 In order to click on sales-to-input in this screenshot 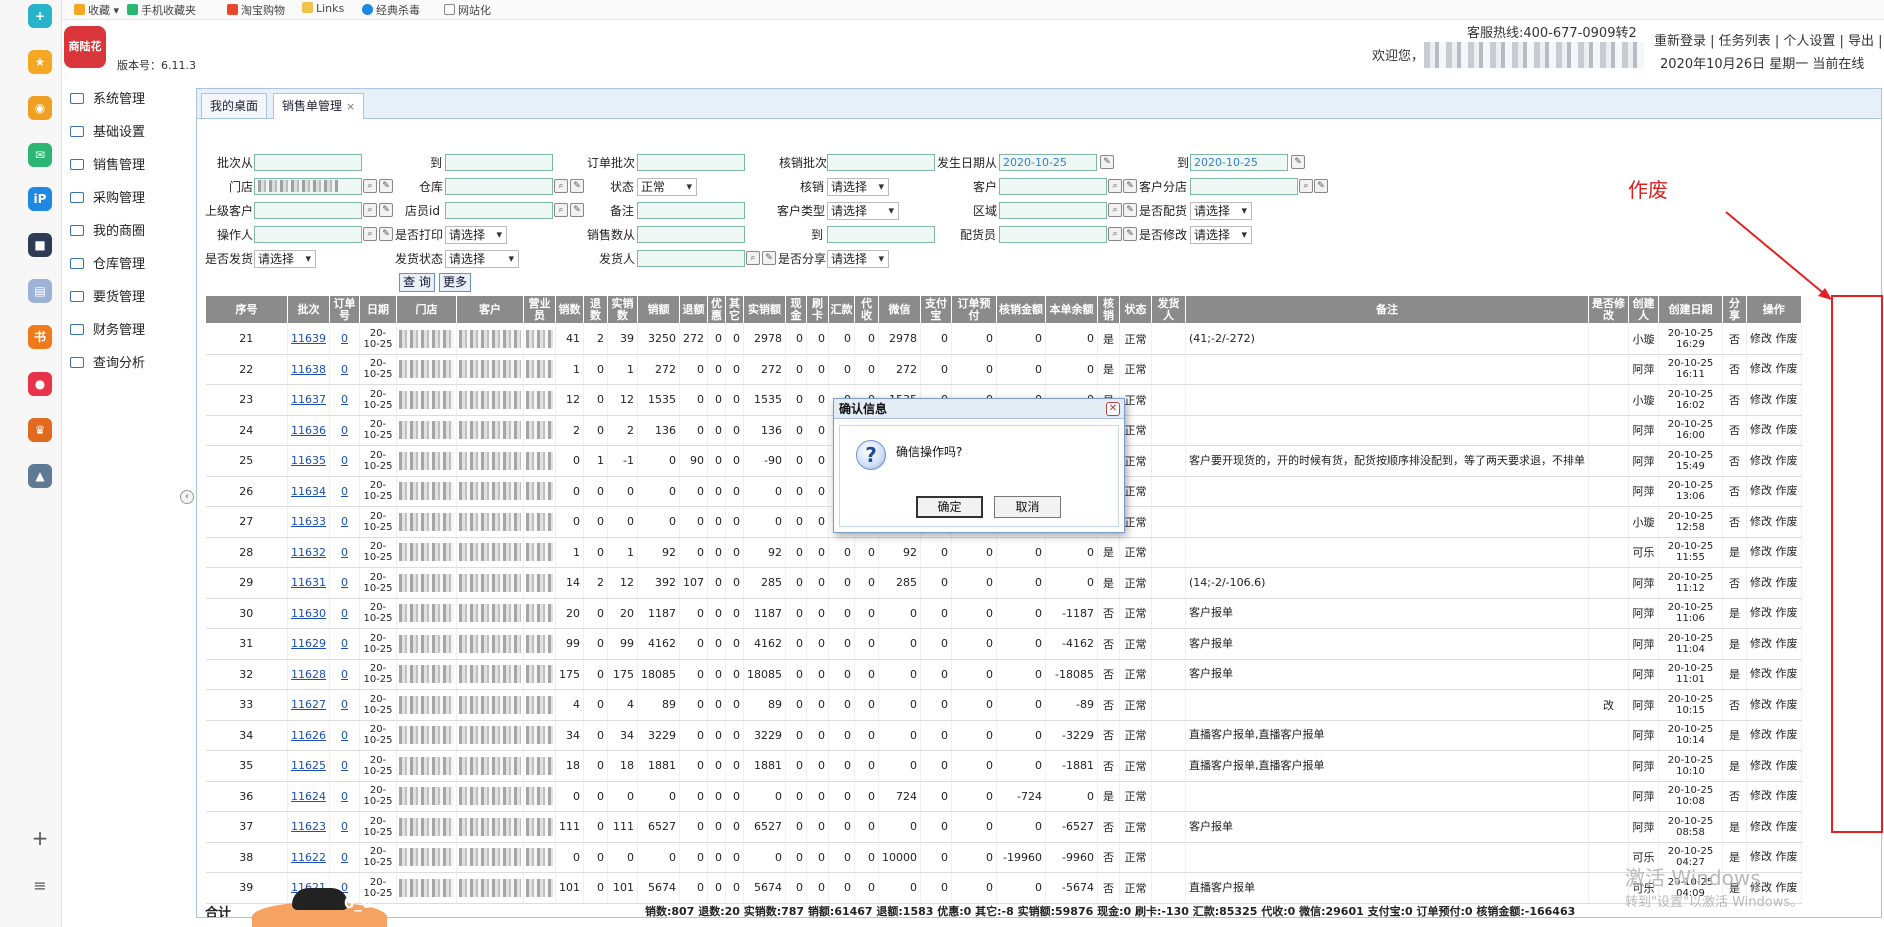, I will do `click(881, 234)`.